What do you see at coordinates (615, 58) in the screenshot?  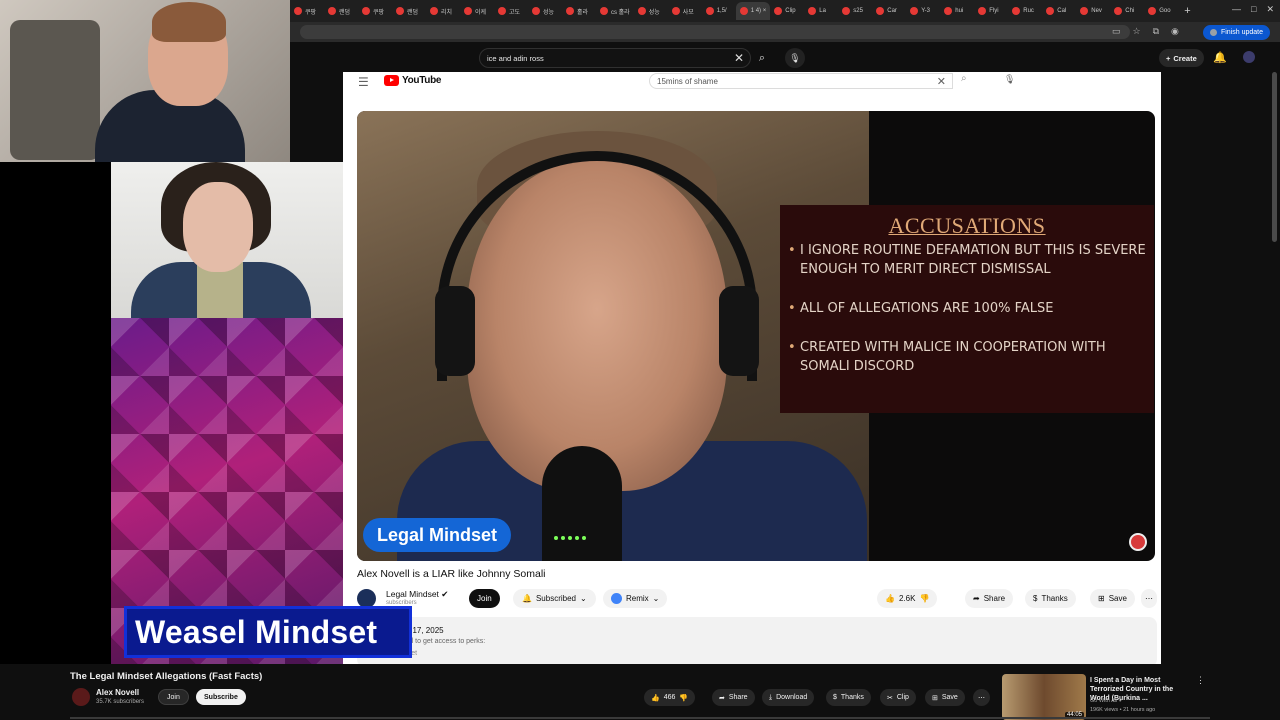 I see `outer-search-input: ice and adin ross ✕` at bounding box center [615, 58].